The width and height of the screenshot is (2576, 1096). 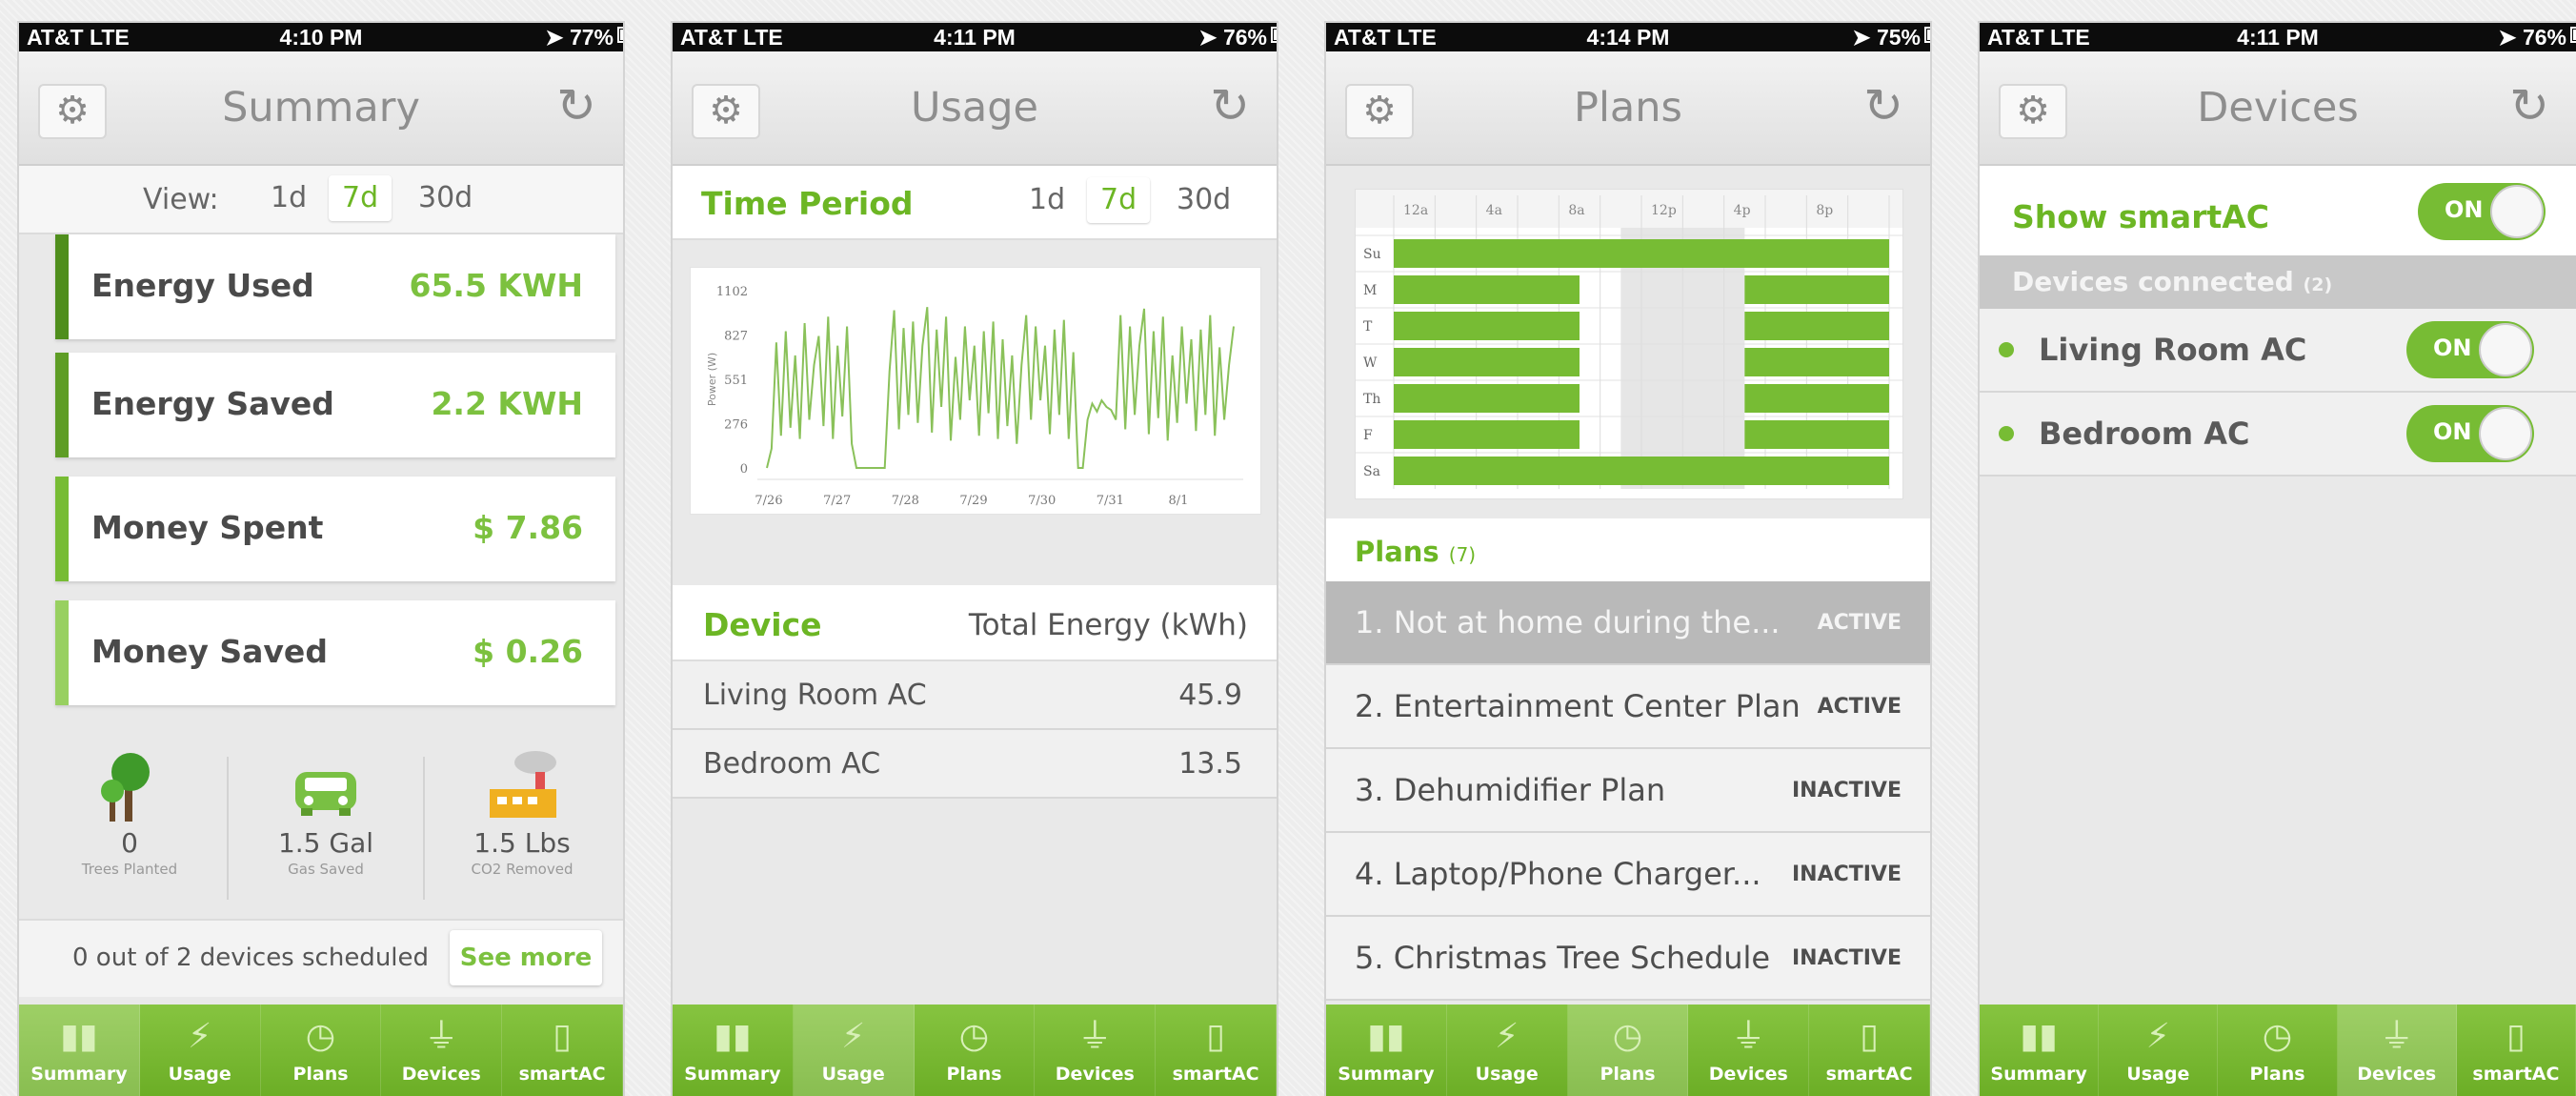 I want to click on clock-label: 4:10 PM, so click(x=321, y=37).